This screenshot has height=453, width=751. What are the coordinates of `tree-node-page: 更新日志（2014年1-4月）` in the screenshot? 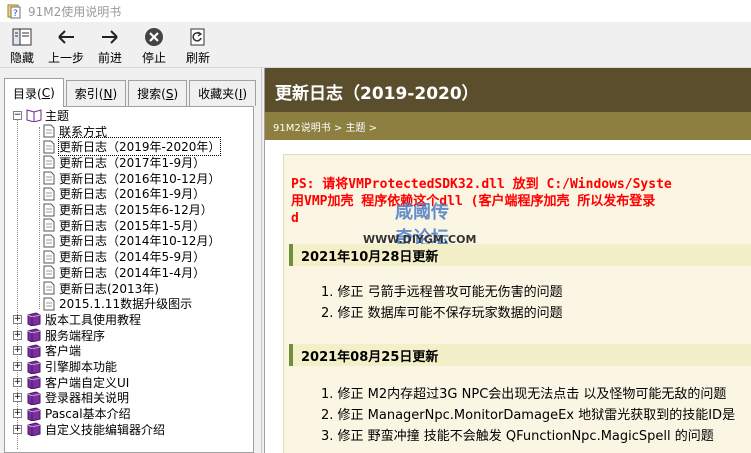 It's located at (124, 272).